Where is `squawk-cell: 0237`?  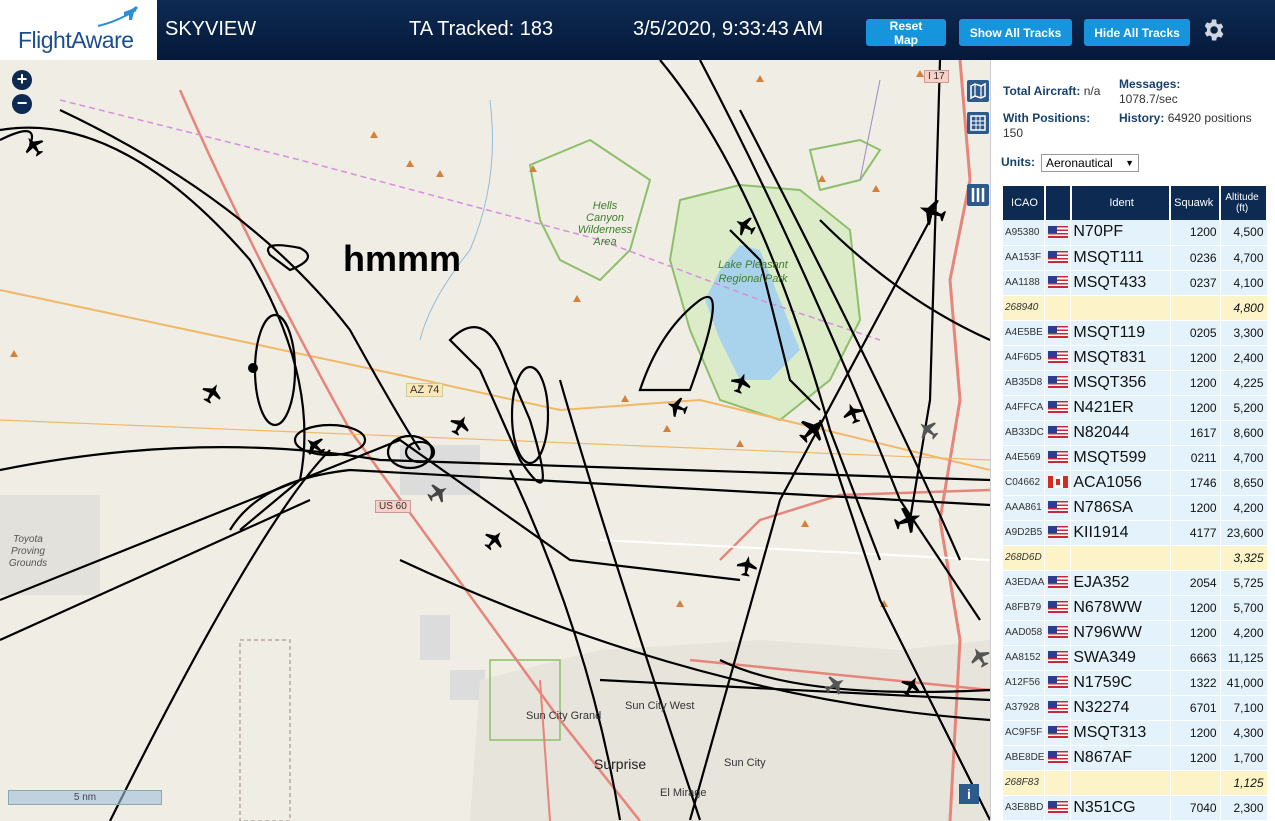 squawk-cell: 0237 is located at coordinates (1195, 283).